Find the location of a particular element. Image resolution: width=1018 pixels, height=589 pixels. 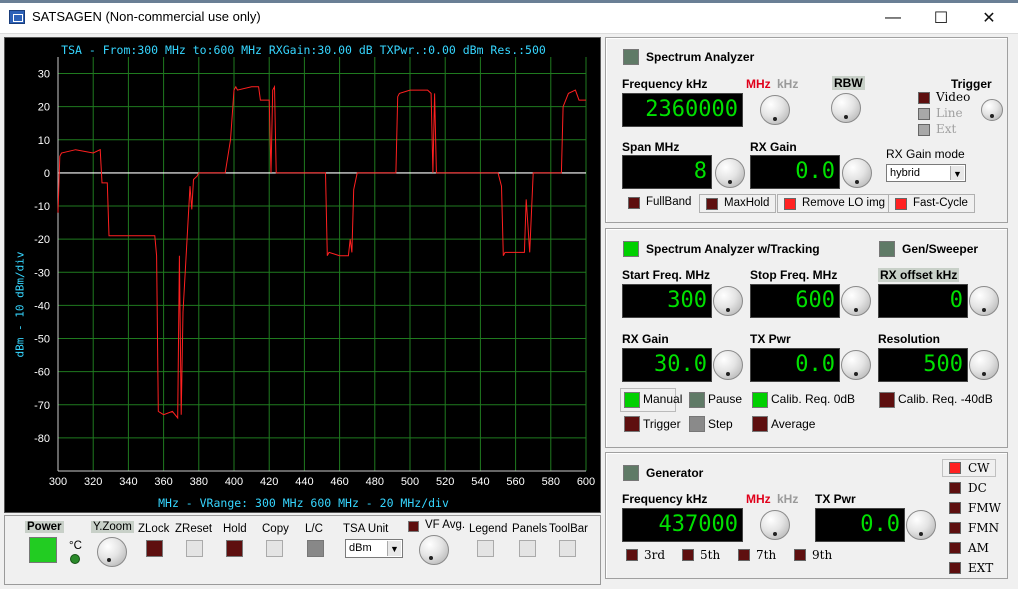

x-tick-label: 420 is located at coordinates (269, 482).